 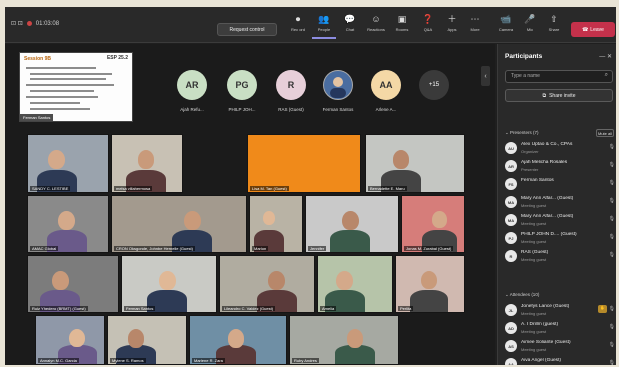 What do you see at coordinates (546, 342) in the screenshot?
I see `participant-name: Aimee Soliante (Guest)` at bounding box center [546, 342].